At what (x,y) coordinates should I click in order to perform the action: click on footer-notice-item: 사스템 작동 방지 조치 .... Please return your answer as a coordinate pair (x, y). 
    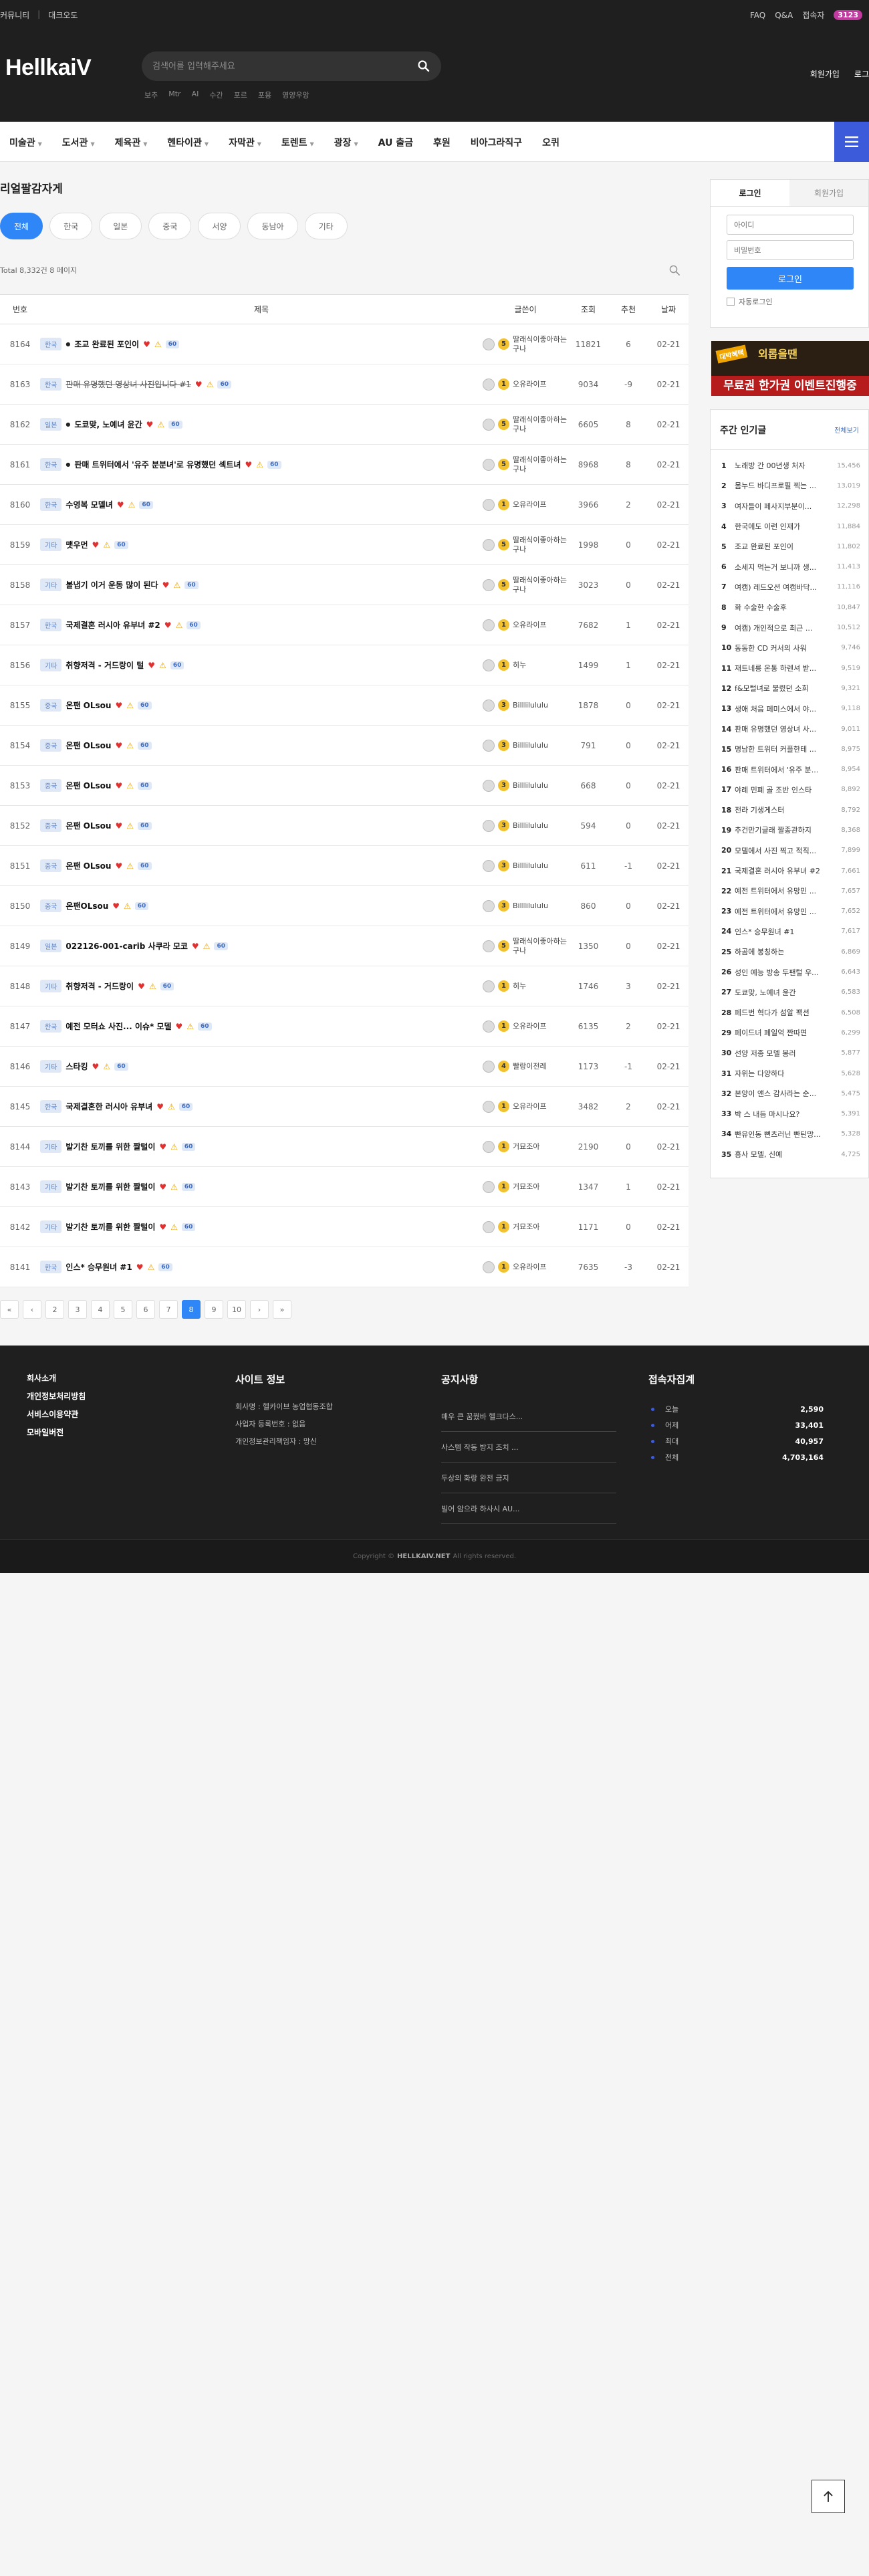
    Looking at the image, I should click on (528, 1447).